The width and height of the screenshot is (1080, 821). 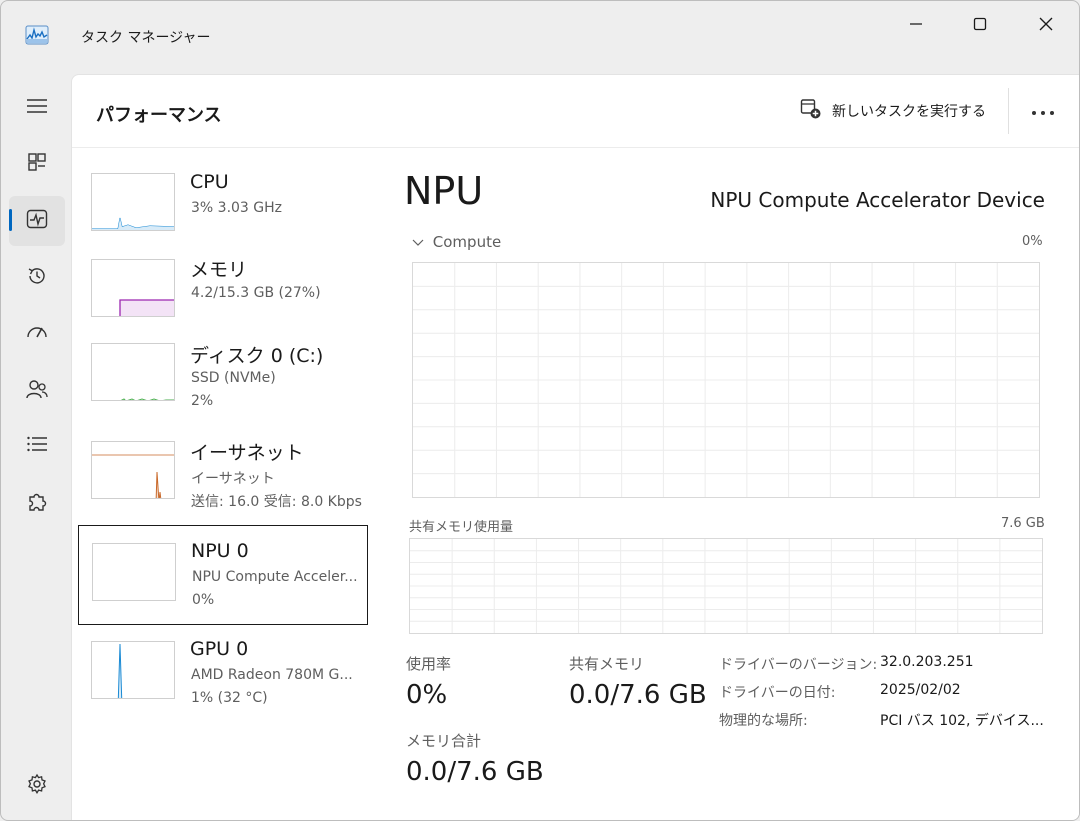 What do you see at coordinates (1023, 523) in the screenshot?
I see `shared-memory-graph-max: 7.6 GB` at bounding box center [1023, 523].